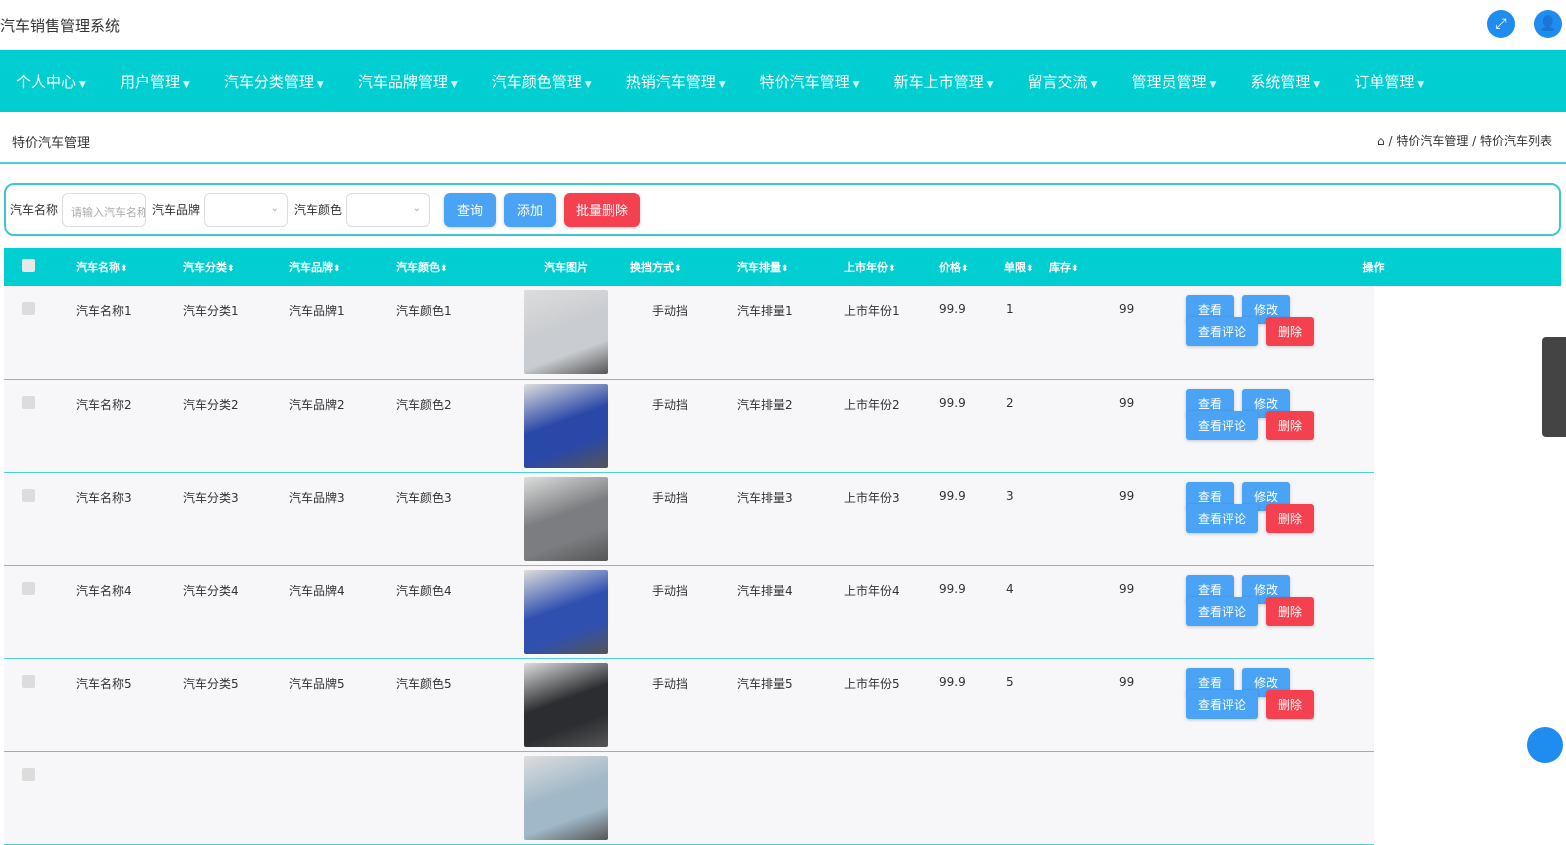 The width and height of the screenshot is (1566, 845). What do you see at coordinates (790, 612) in the screenshot?
I see `cell-displacement: 汽车排量4` at bounding box center [790, 612].